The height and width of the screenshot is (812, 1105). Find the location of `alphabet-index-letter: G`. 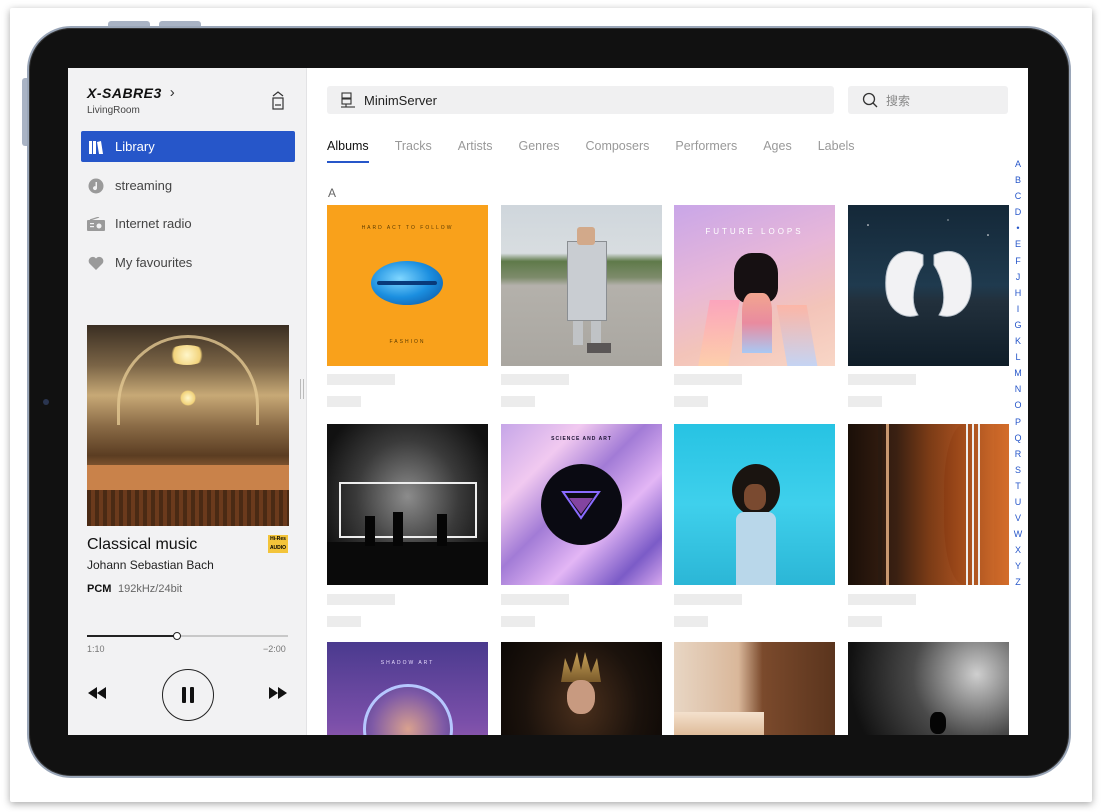

alphabet-index-letter: G is located at coordinates (1018, 325).